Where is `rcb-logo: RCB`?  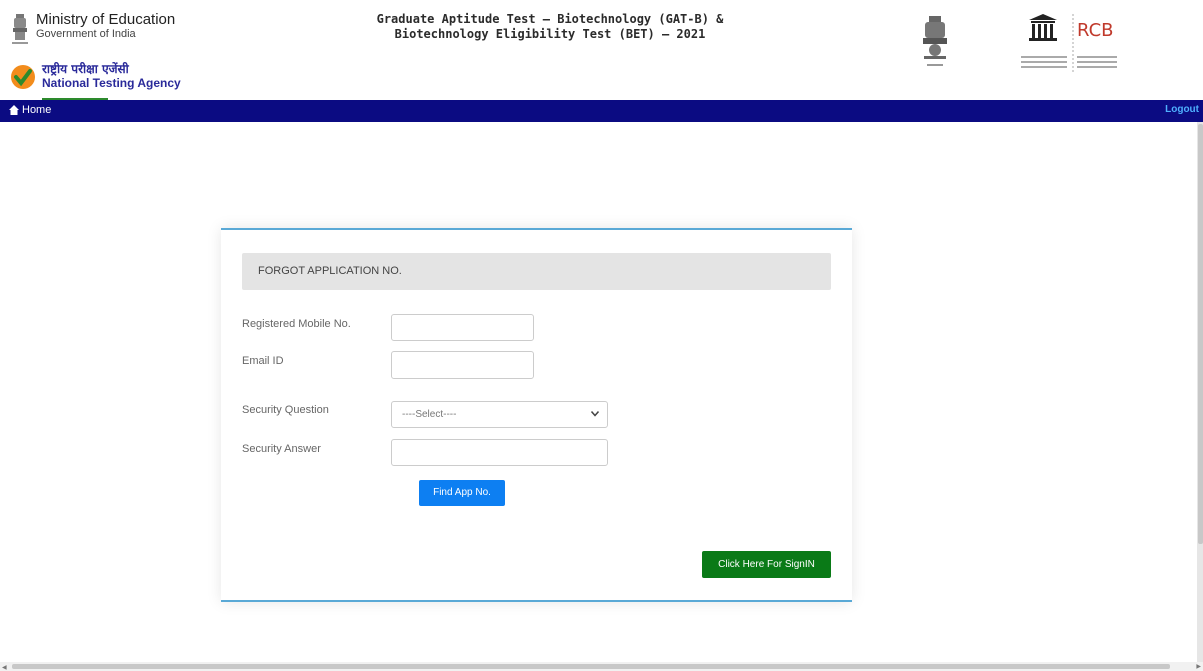
rcb-logo: RCB is located at coordinates (1095, 30).